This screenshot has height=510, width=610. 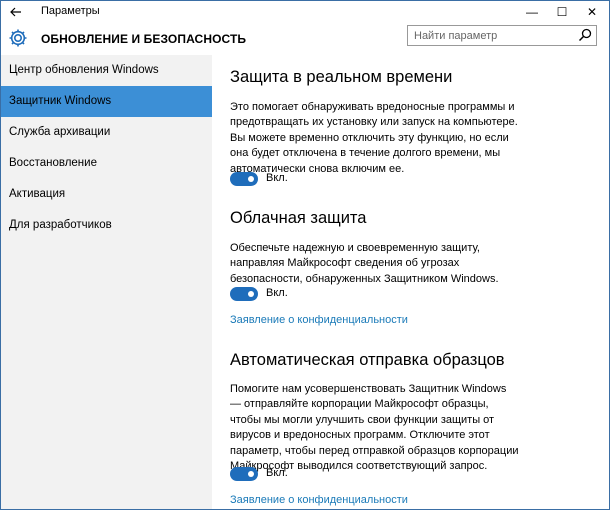 I want to click on realtime-protection-toggle, so click(x=244, y=179).